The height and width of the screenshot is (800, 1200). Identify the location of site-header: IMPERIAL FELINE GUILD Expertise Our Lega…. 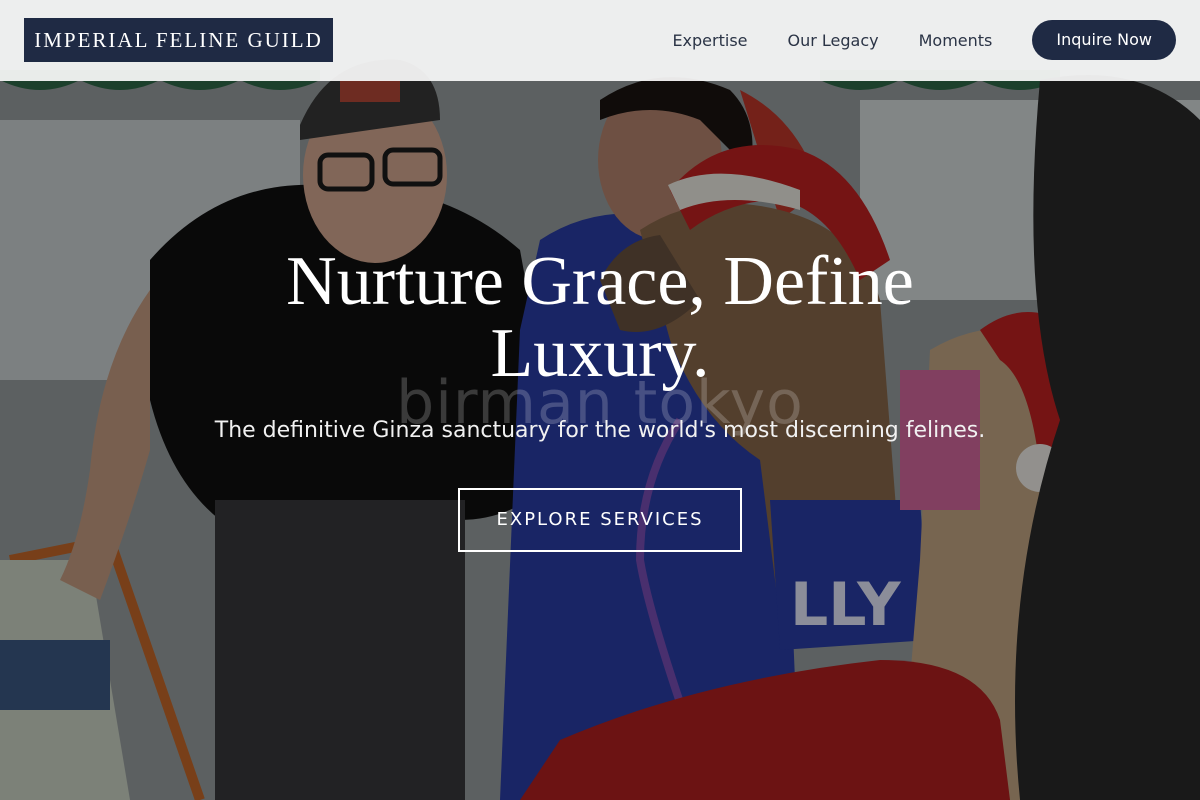
(600, 40).